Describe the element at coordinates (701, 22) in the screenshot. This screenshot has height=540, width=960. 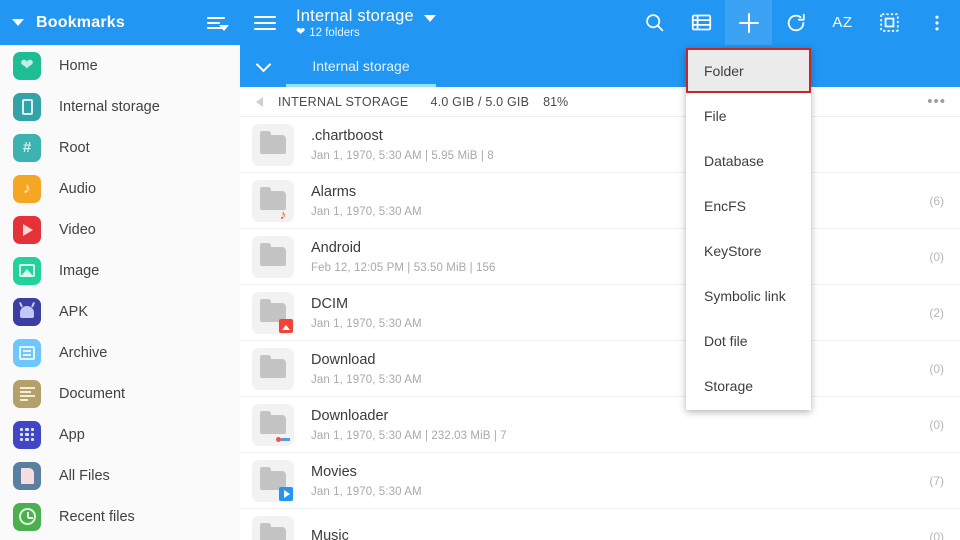
I see `view-mode-button` at that location.